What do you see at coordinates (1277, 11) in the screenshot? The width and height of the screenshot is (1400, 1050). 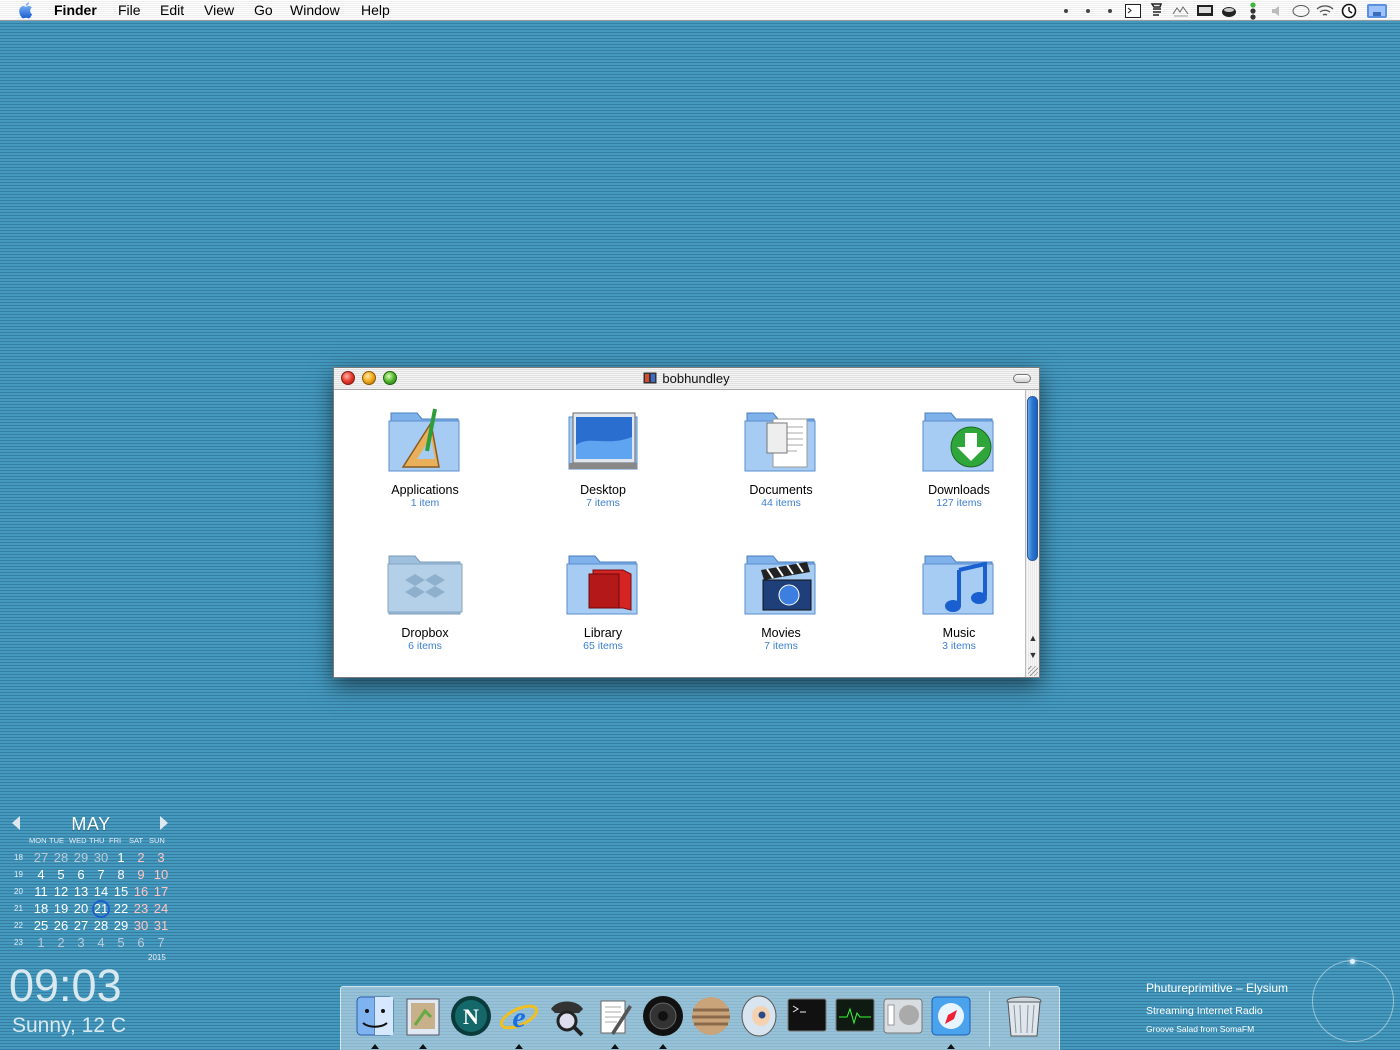 I see `volume-icon` at bounding box center [1277, 11].